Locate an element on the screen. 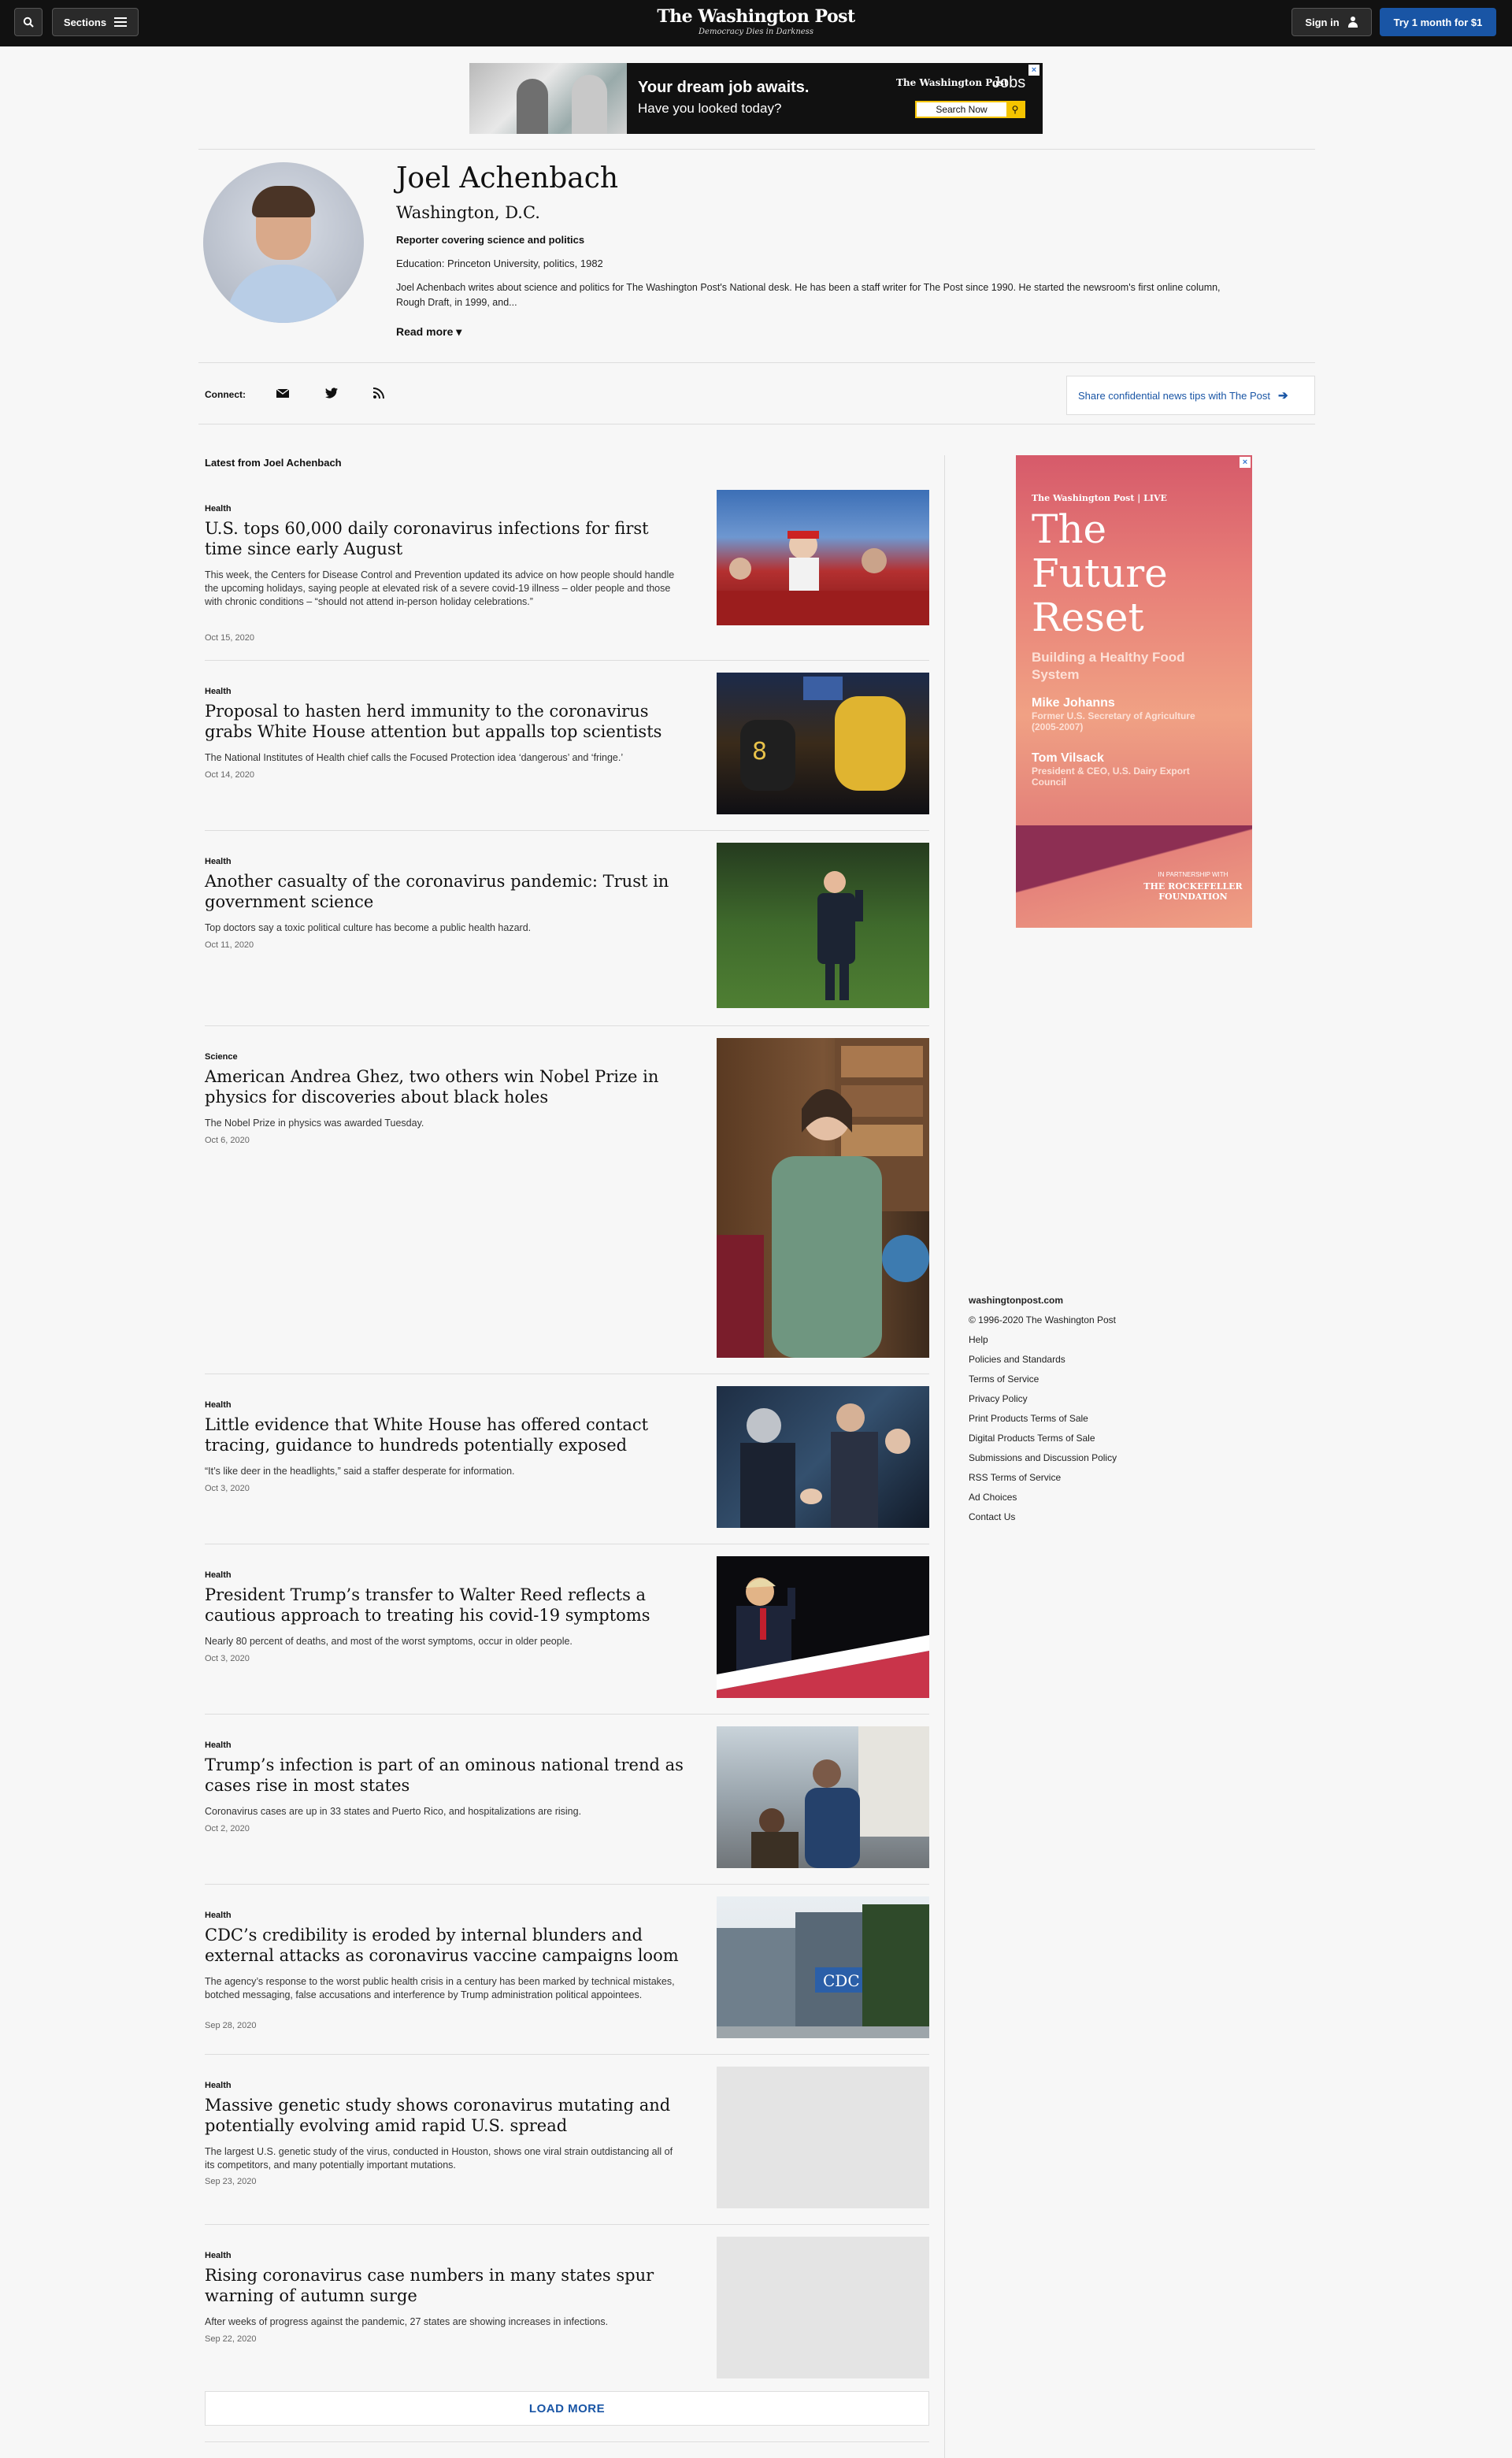 The height and width of the screenshot is (2458, 1512). article-date: Sep 22, 2020 is located at coordinates (231, 2339).